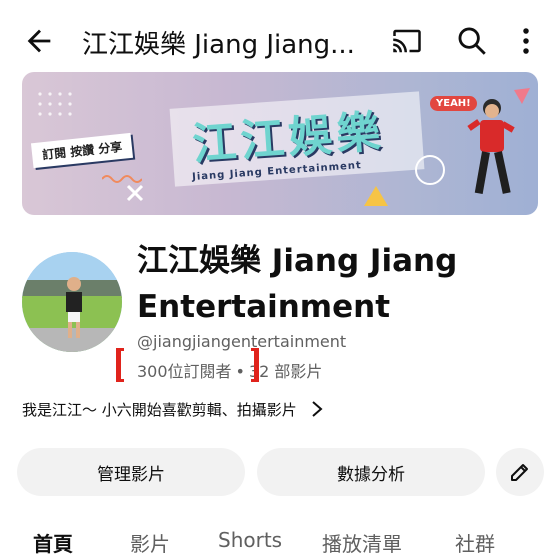 This screenshot has height=560, width=560. Describe the element at coordinates (475, 542) in the screenshot. I see `tab-community: 社群` at that location.